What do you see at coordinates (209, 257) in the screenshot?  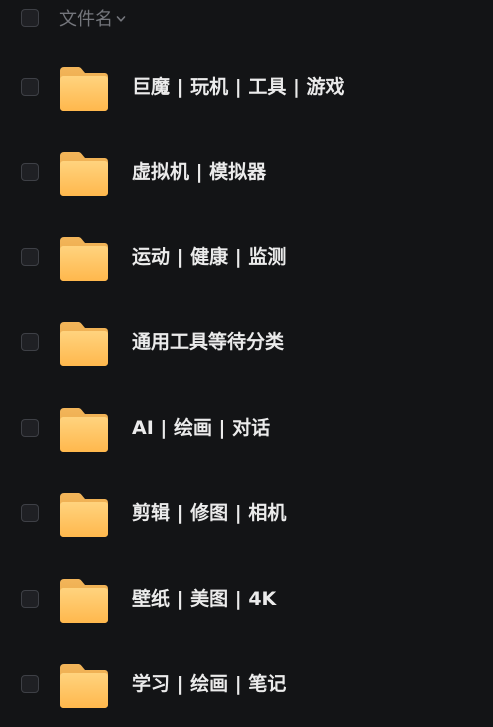 I see `folder-name: 运动 | 健康 | 监测` at bounding box center [209, 257].